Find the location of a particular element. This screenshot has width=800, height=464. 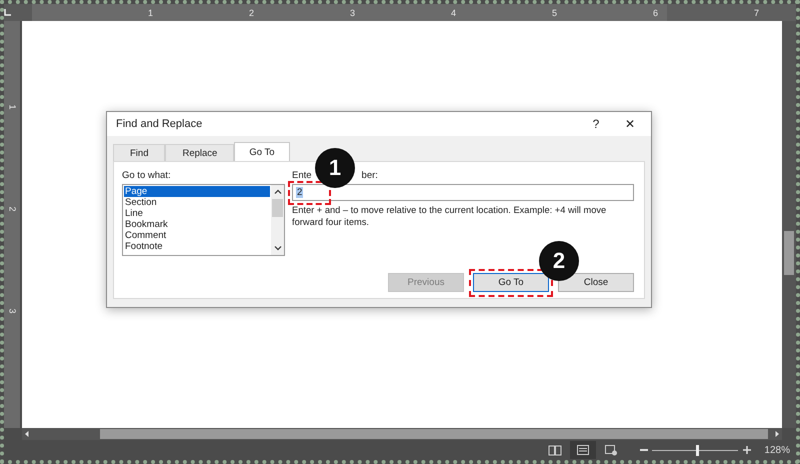

ruler-number: 7 is located at coordinates (756, 13).